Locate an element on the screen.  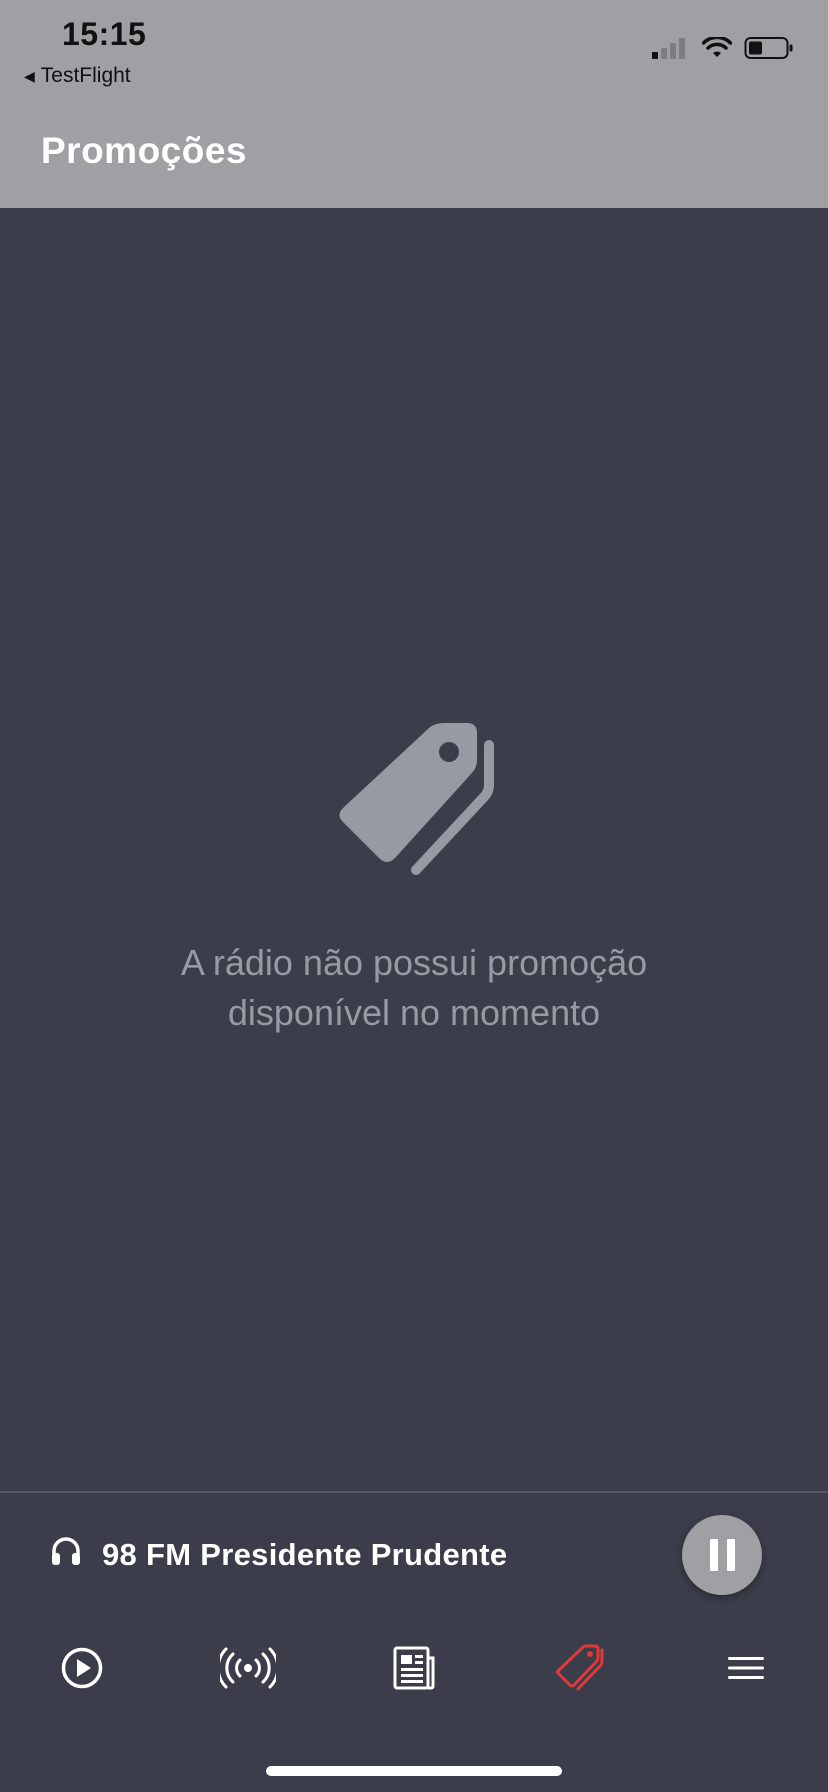
status-icons is located at coordinates (722, 48).